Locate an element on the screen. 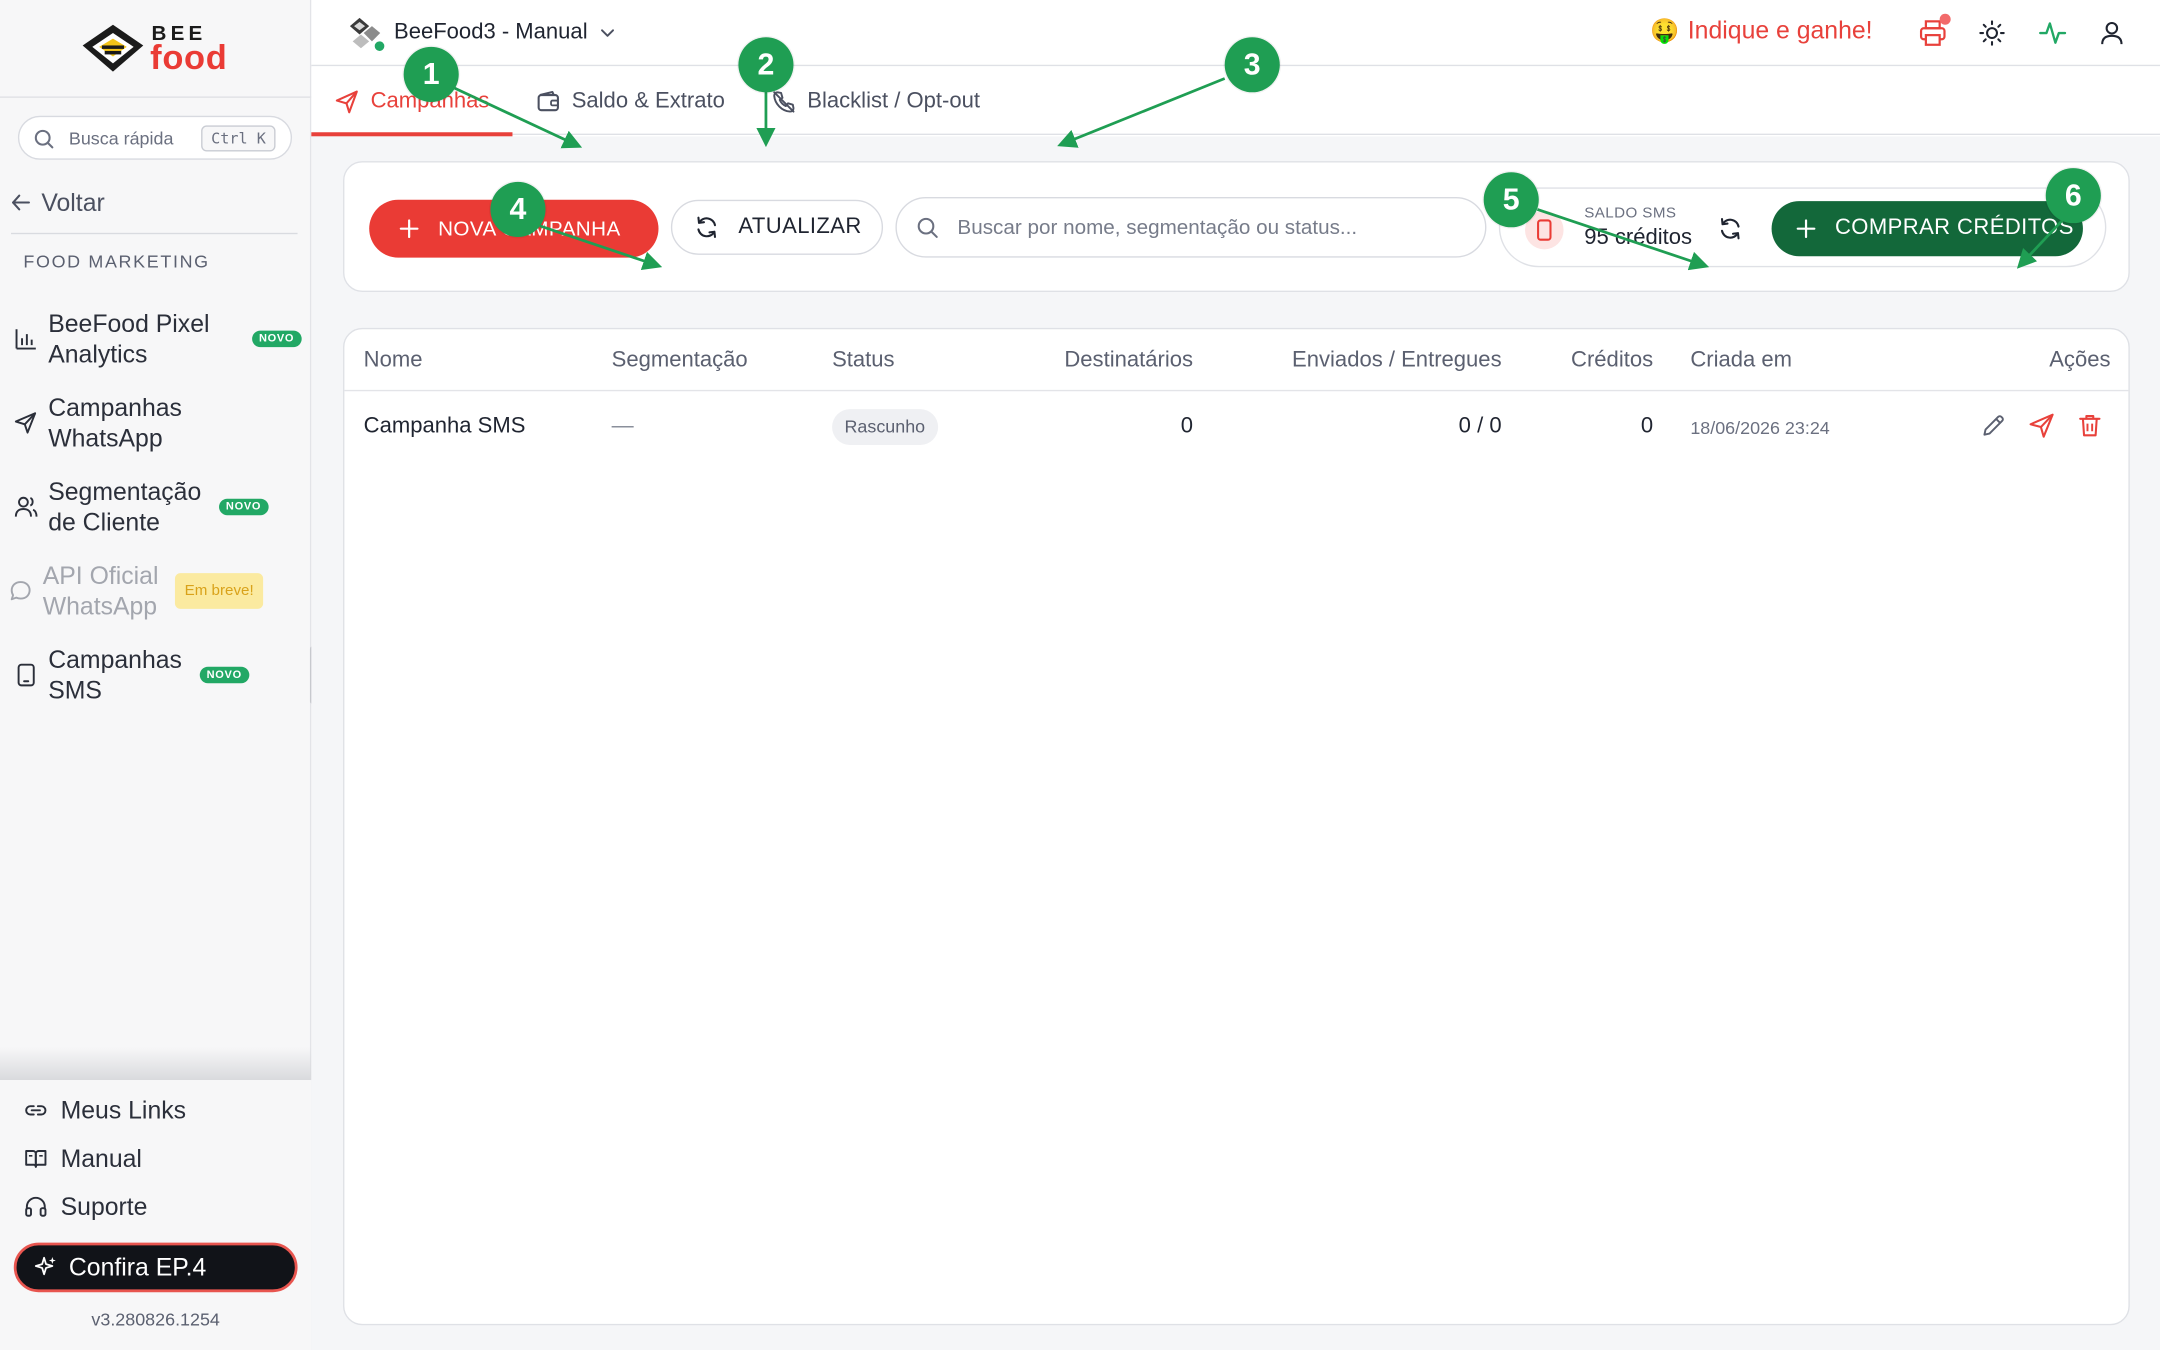  money-face-icon: 🤑 is located at coordinates (1665, 30).